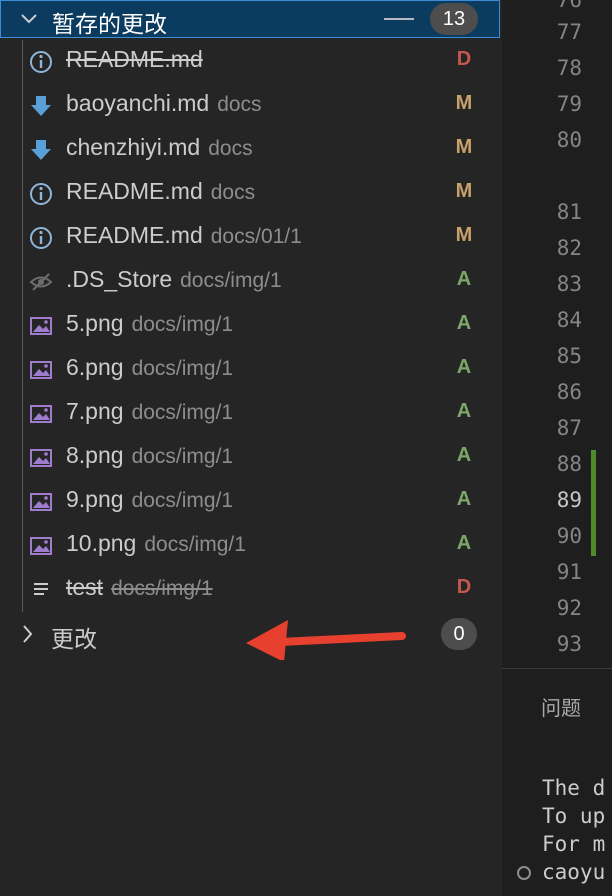  I want to click on staged-file-row: README.md D, so click(263, 62).